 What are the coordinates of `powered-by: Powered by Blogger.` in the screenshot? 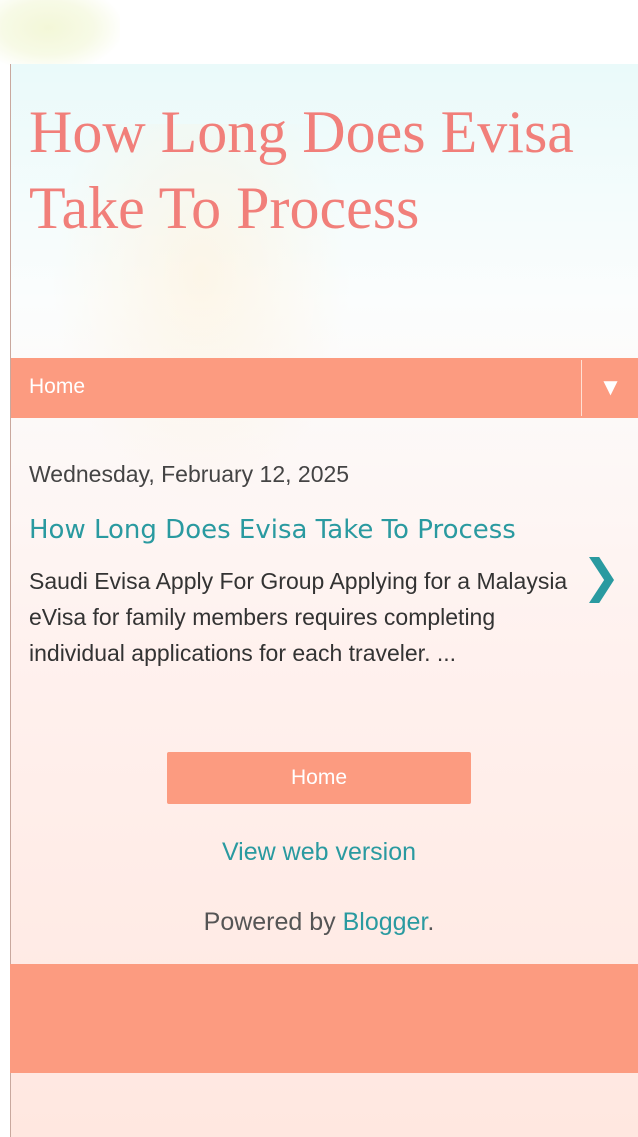 It's located at (319, 922).